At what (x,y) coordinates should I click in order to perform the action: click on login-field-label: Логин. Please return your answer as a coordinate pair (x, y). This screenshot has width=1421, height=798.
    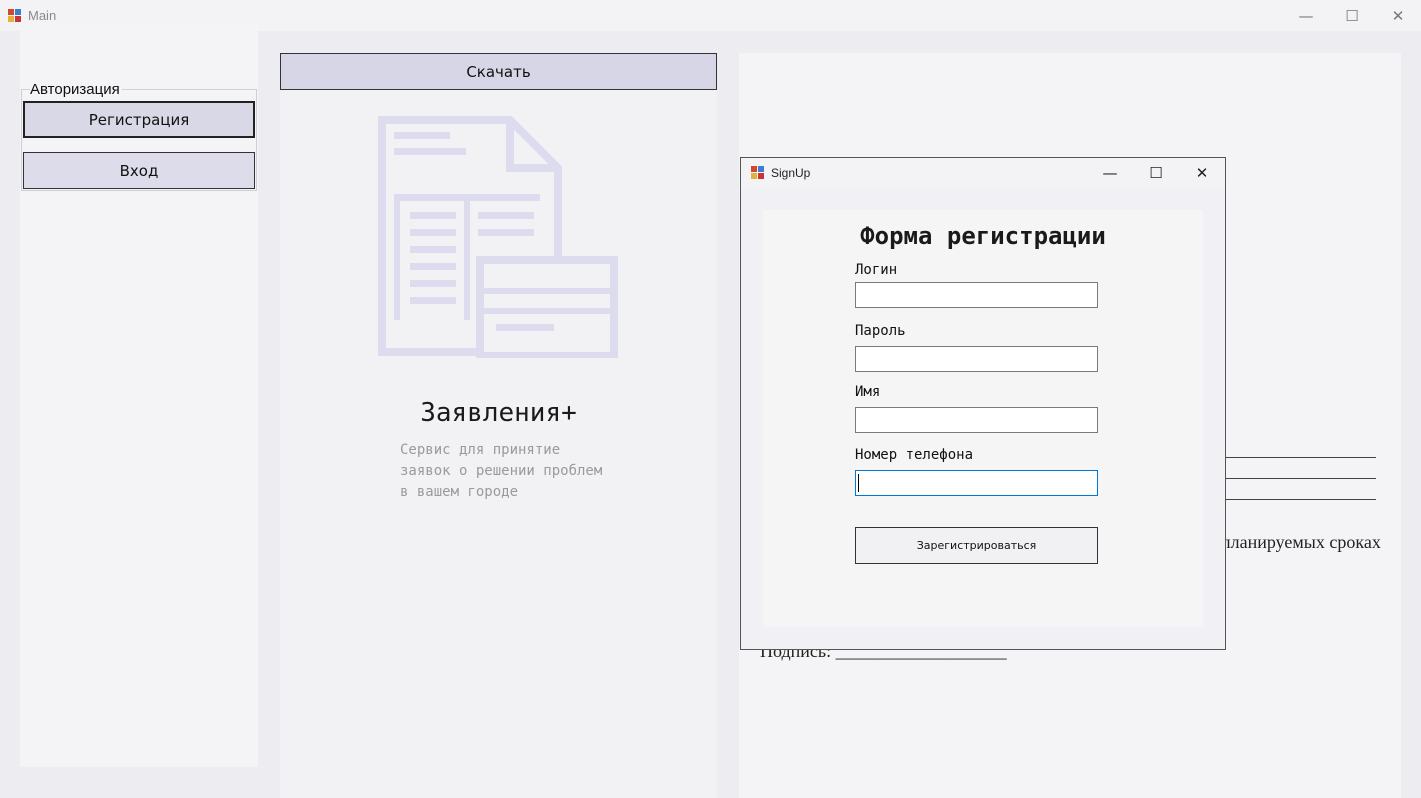
    Looking at the image, I should click on (876, 270).